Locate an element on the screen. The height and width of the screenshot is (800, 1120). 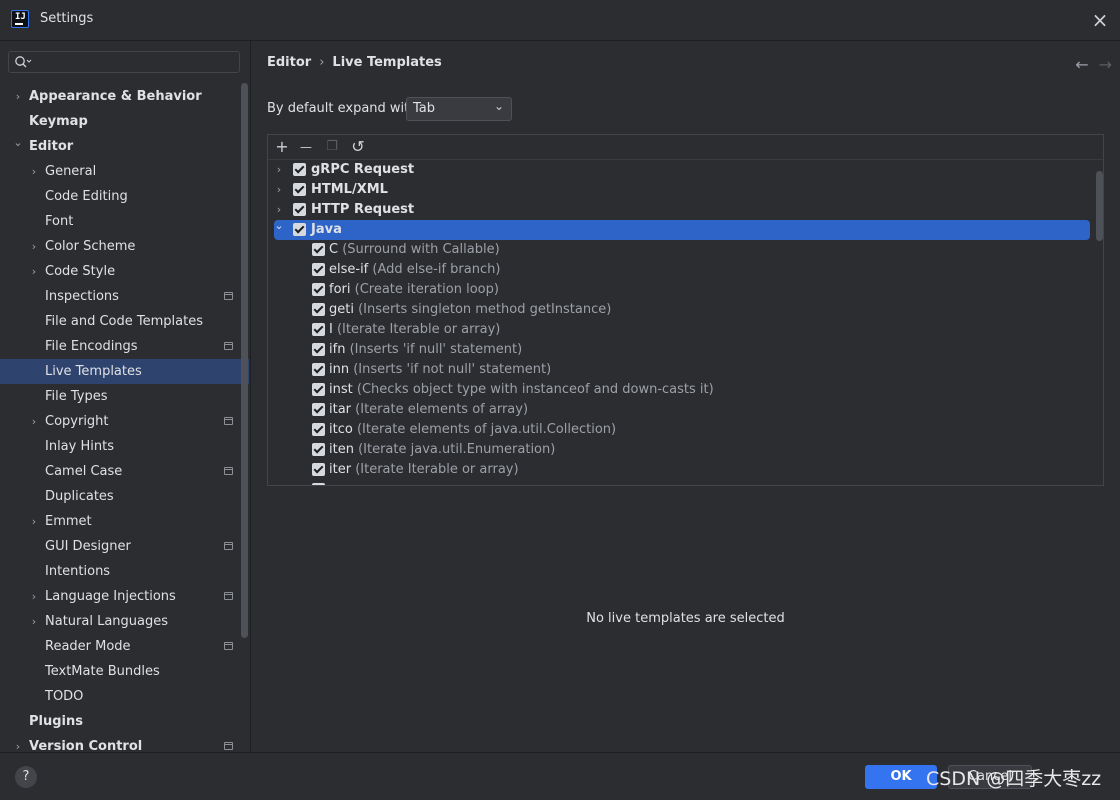
dialog-footer: ? Cancel OK CSDN @四季大枣zz is located at coordinates (560, 776).